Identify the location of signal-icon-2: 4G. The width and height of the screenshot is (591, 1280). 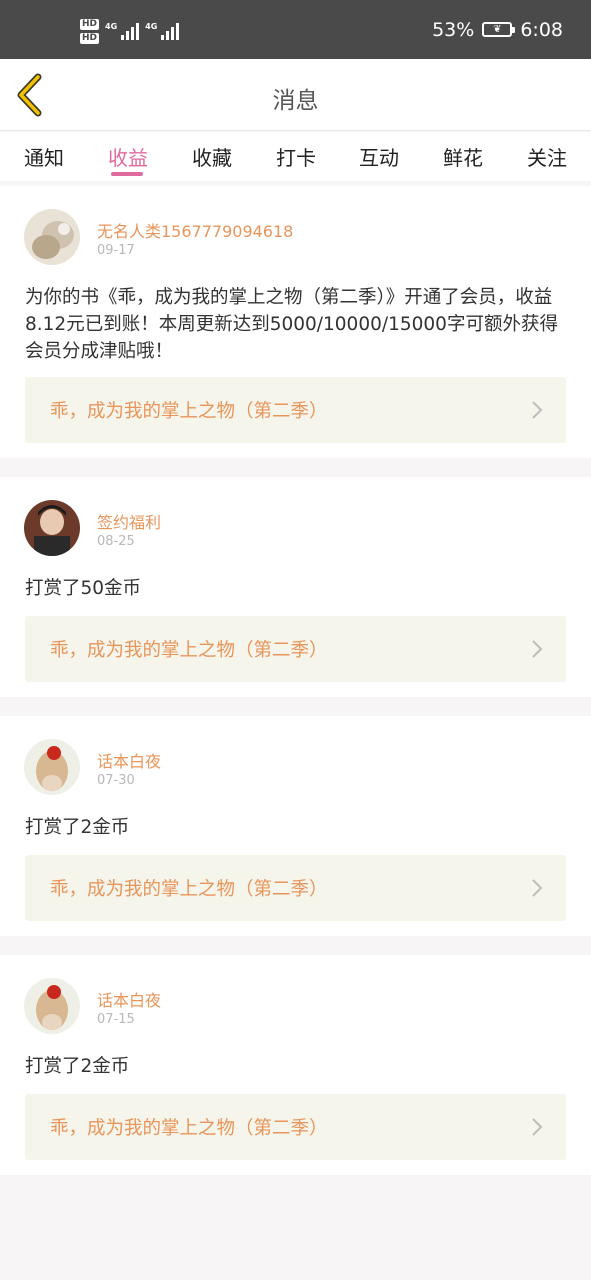
(162, 31).